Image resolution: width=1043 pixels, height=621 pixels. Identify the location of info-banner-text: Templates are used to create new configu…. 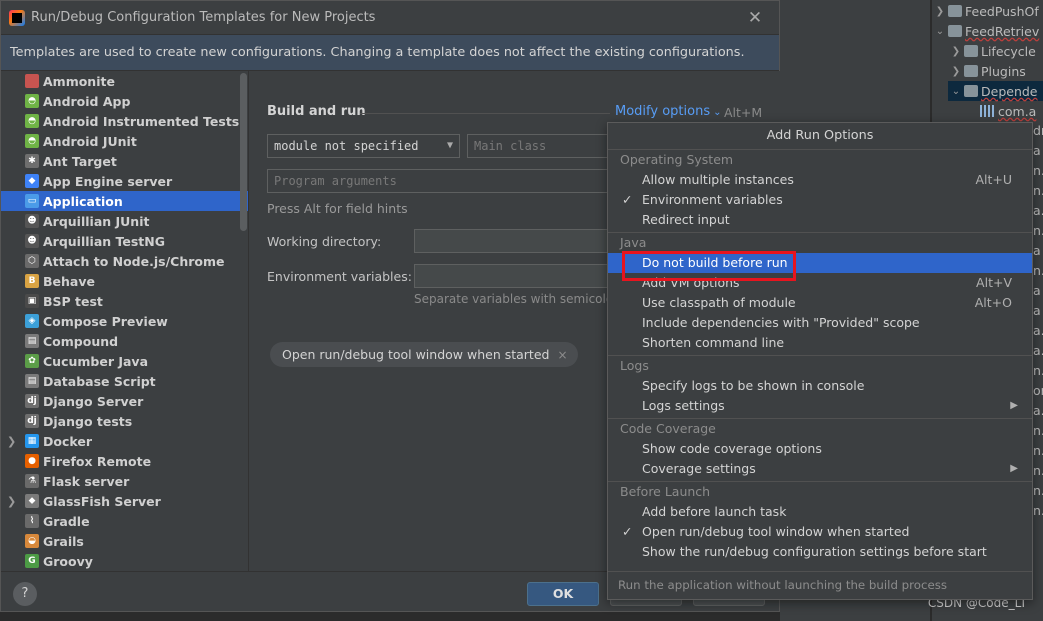
(377, 52).